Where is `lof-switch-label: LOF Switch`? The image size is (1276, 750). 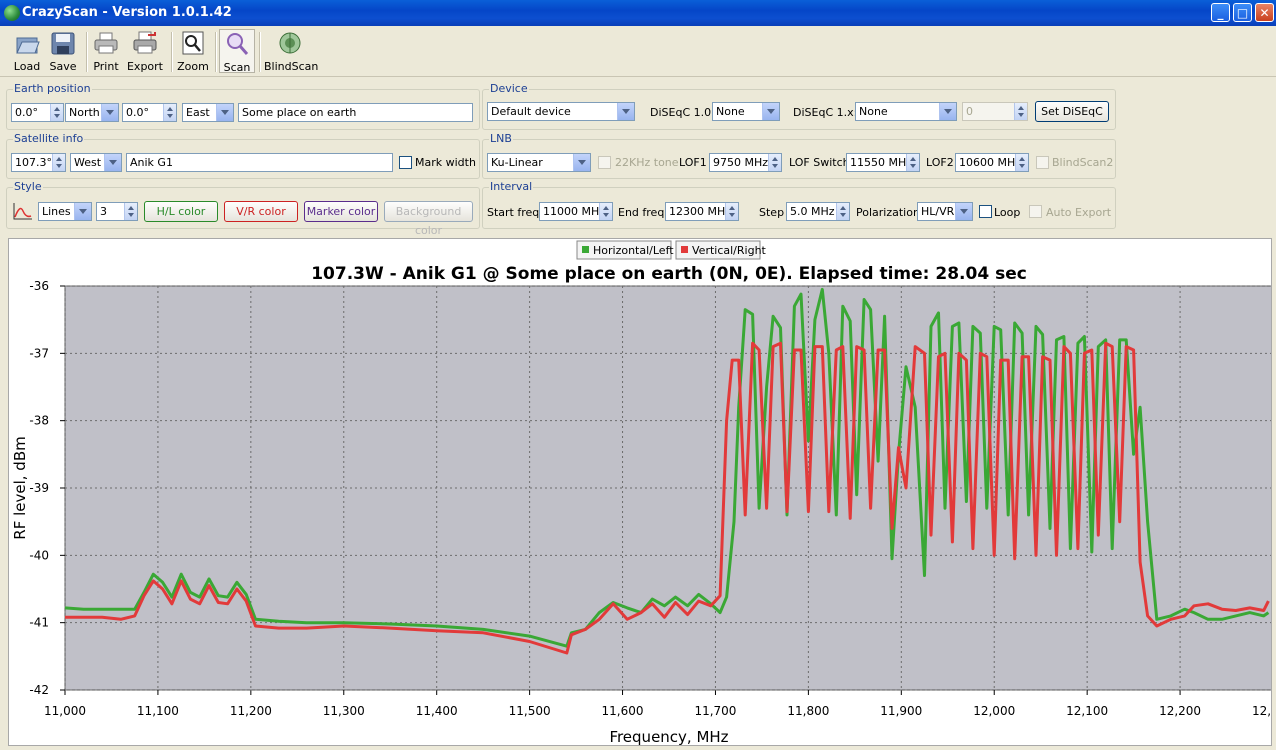 lof-switch-label: LOF Switch is located at coordinates (819, 162).